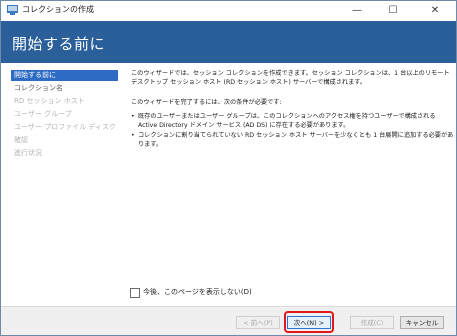 This screenshot has height=336, width=457. I want to click on nav-item-user-profile-disks: ユーザー プロファイル ディスク, so click(65, 127).